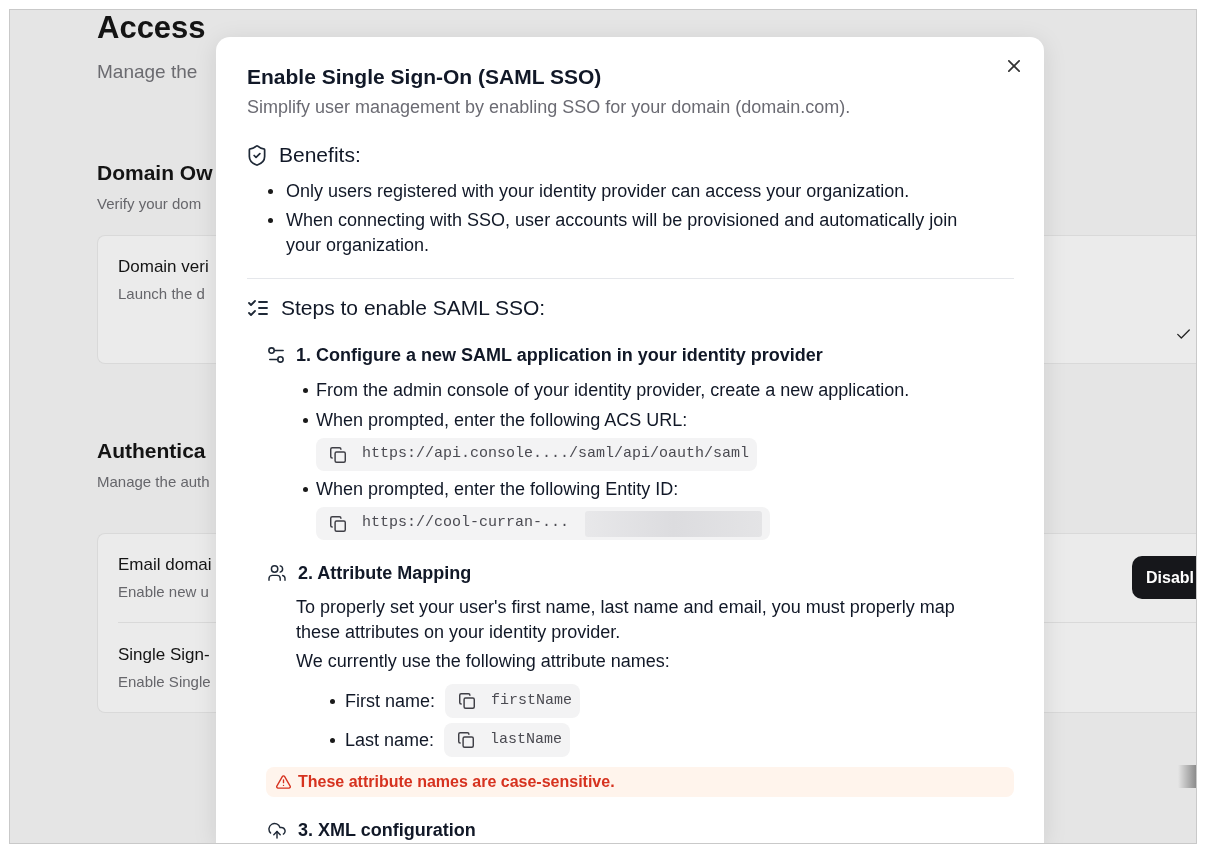 The height and width of the screenshot is (852, 1205). I want to click on close-icon, so click(1014, 66).